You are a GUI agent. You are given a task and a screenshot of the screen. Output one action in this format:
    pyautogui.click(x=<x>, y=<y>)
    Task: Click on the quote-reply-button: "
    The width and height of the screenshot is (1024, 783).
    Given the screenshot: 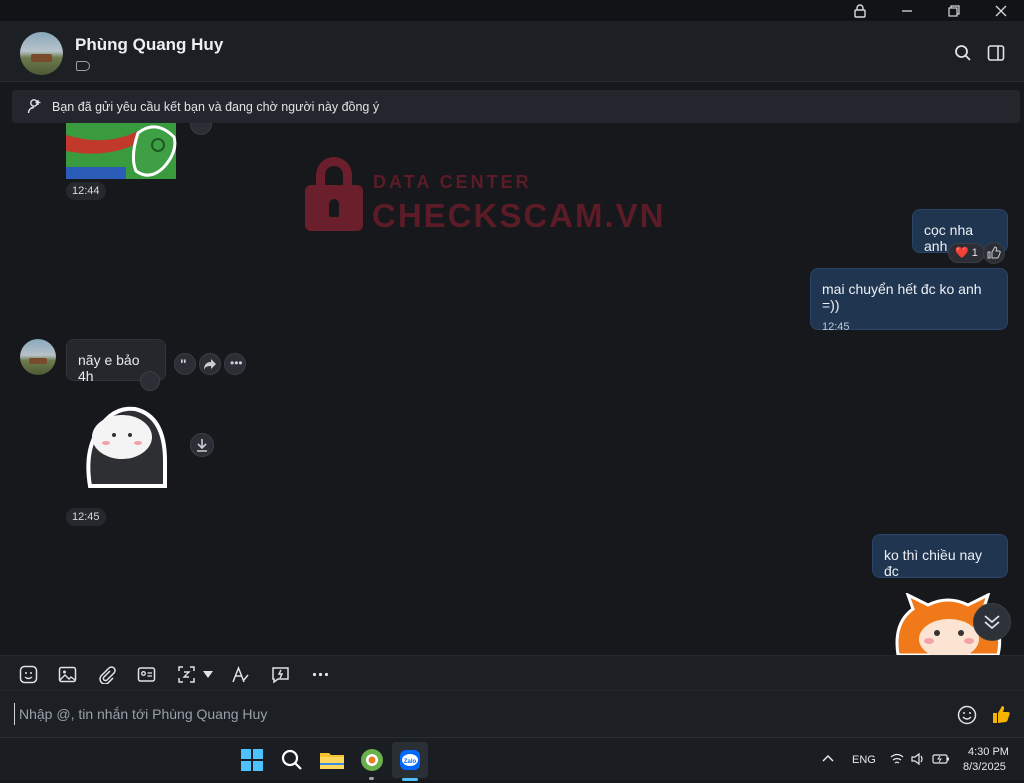 What is the action you would take?
    pyautogui.click(x=185, y=364)
    